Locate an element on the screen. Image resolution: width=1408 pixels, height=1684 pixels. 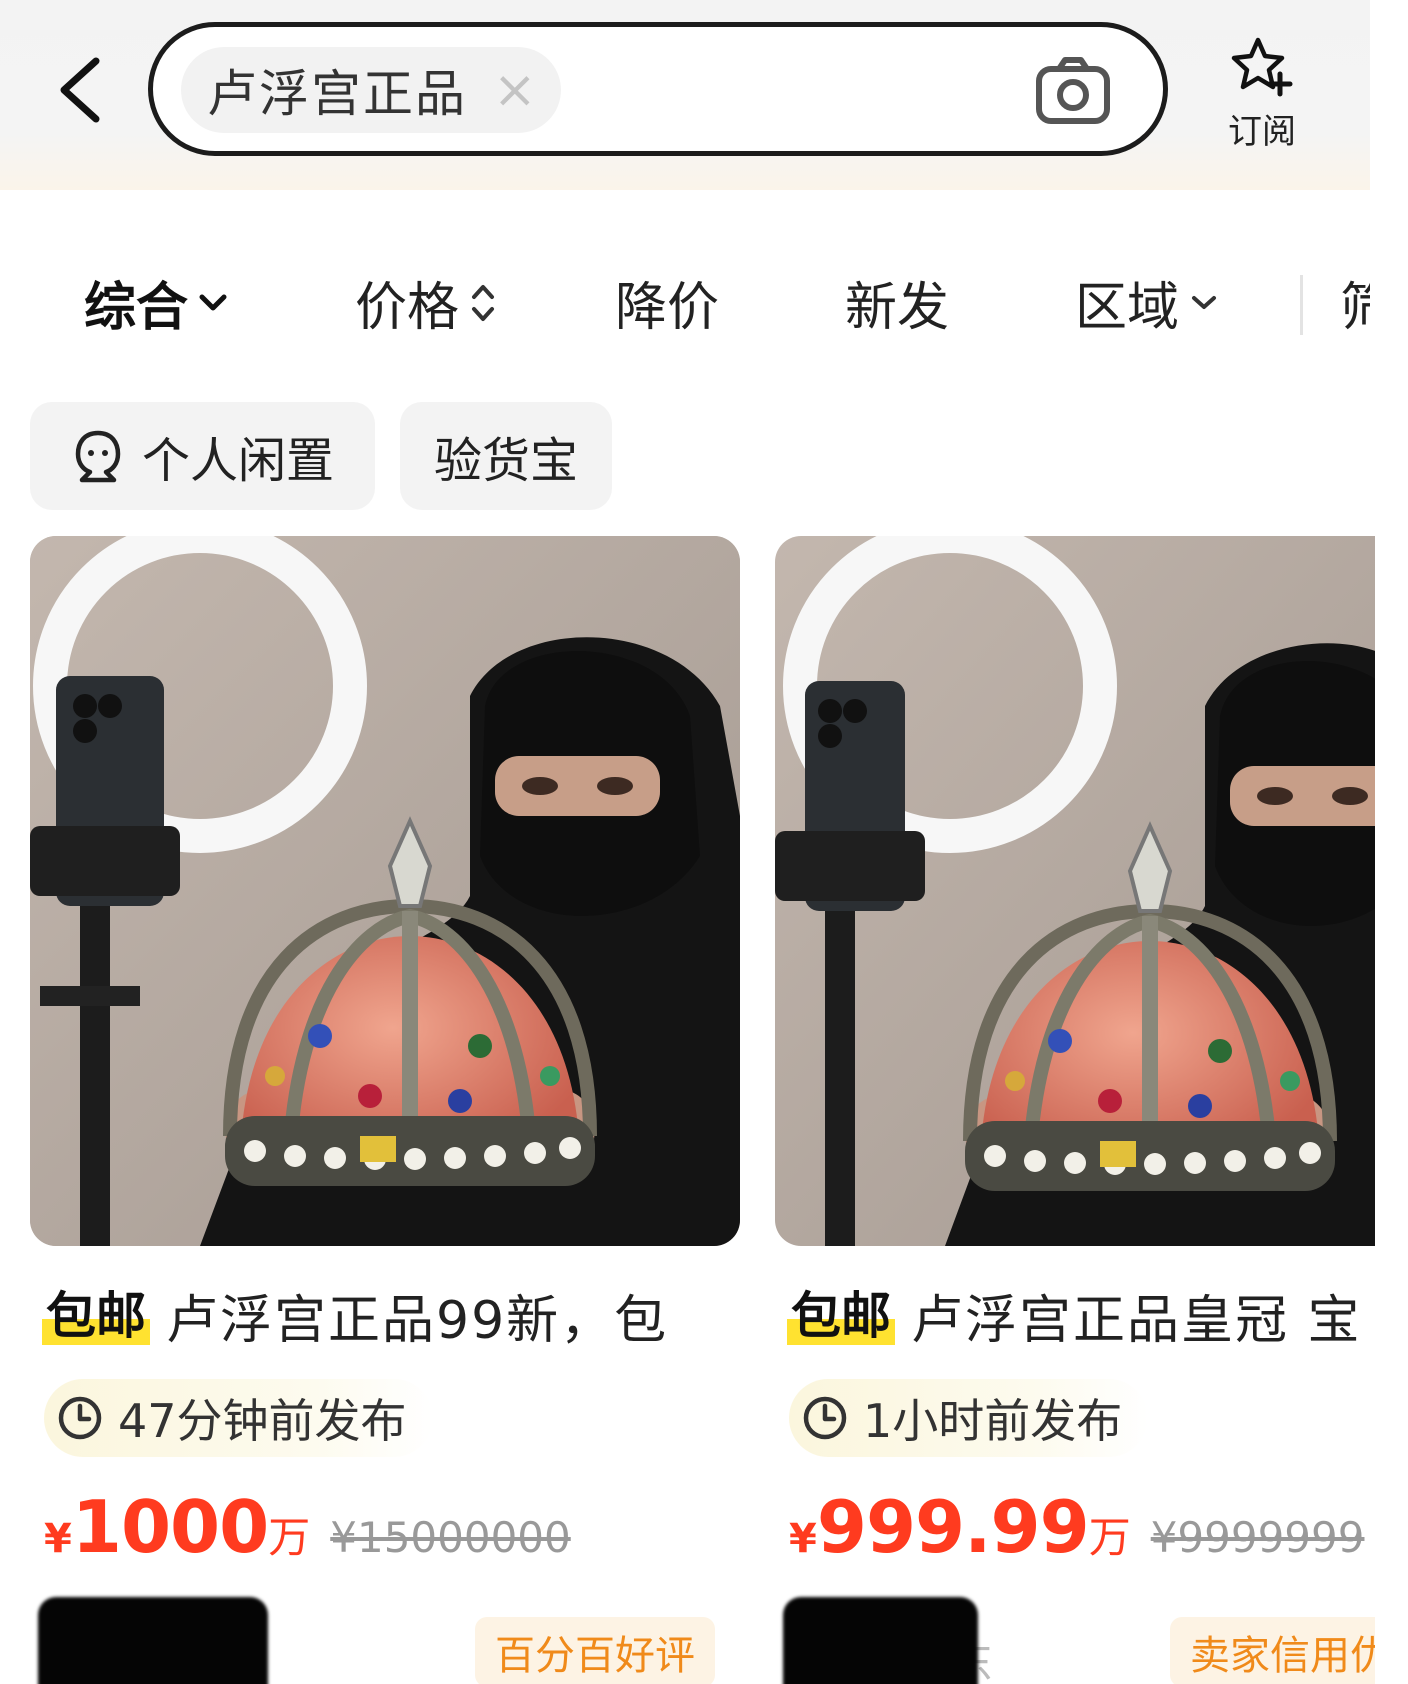
tab-label: 新发 is located at coordinates (897, 308).